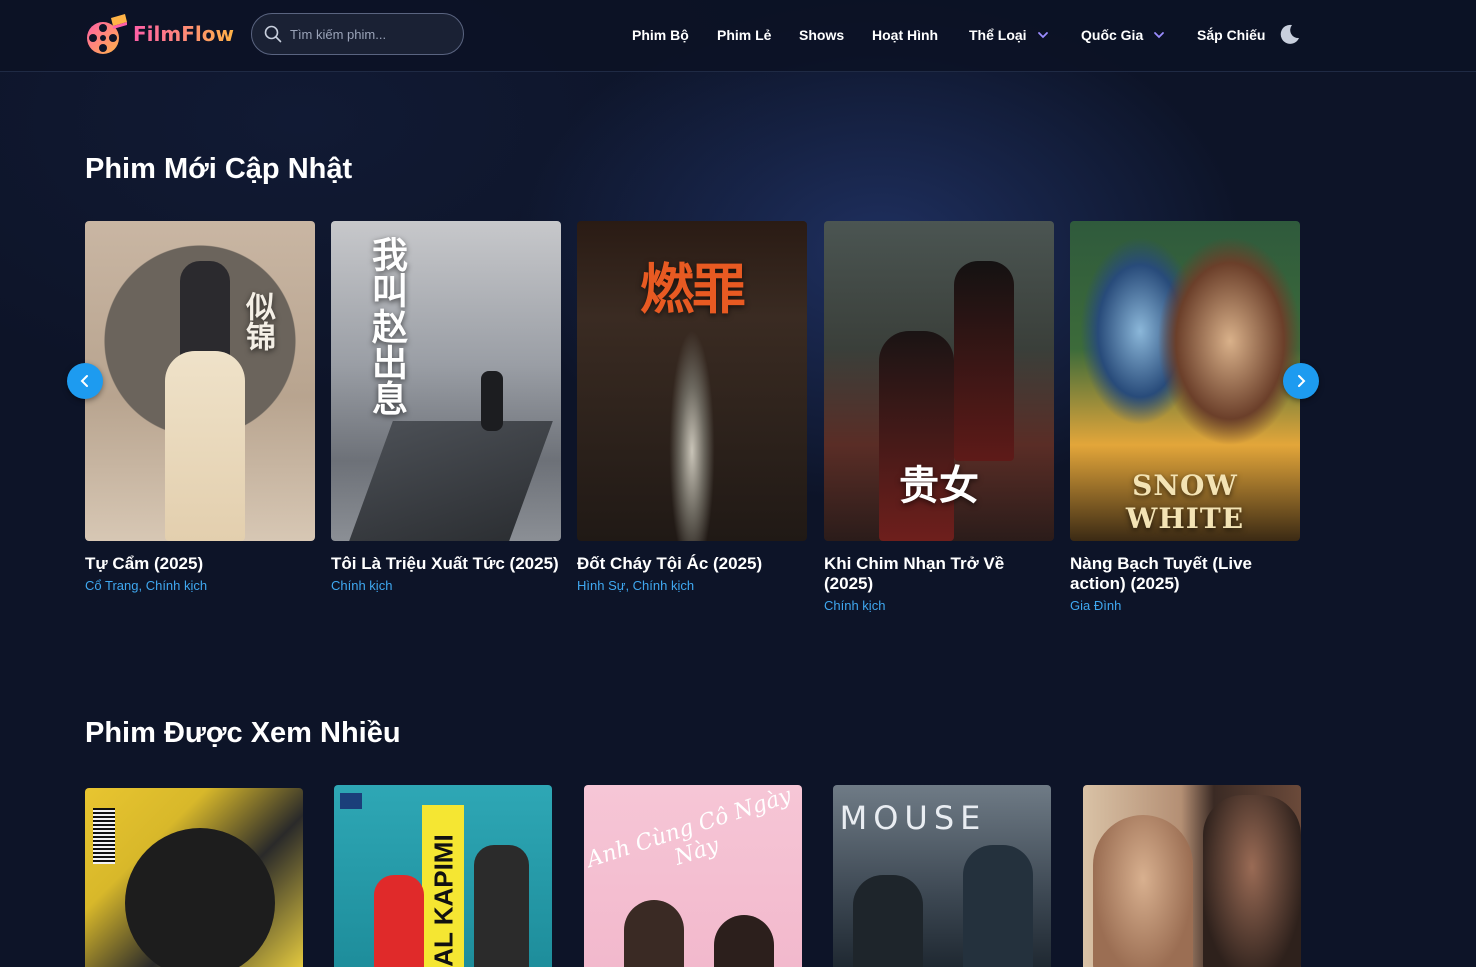 This screenshot has height=967, width=1476. I want to click on movie-poster: SNOW WHITE, so click(1185, 381).